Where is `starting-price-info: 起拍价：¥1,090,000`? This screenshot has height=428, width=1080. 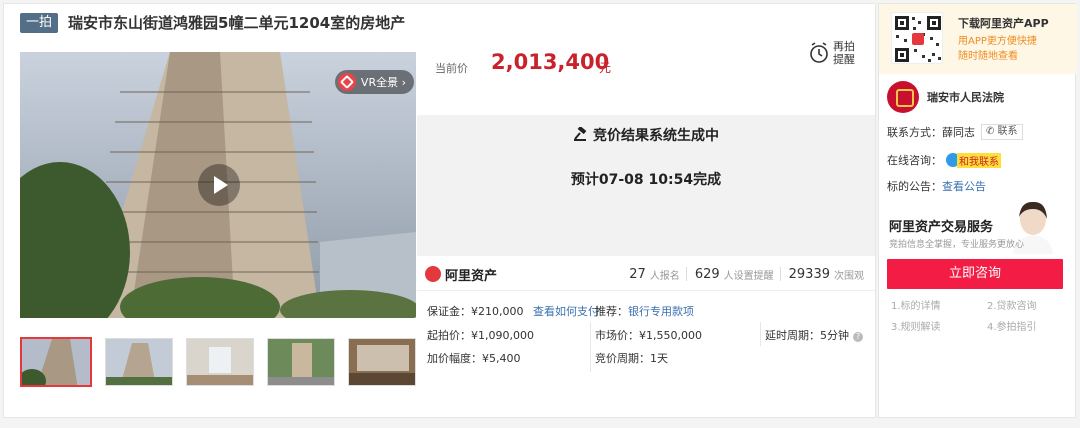
starting-price-info: 起拍价：¥1,090,000 is located at coordinates (480, 335).